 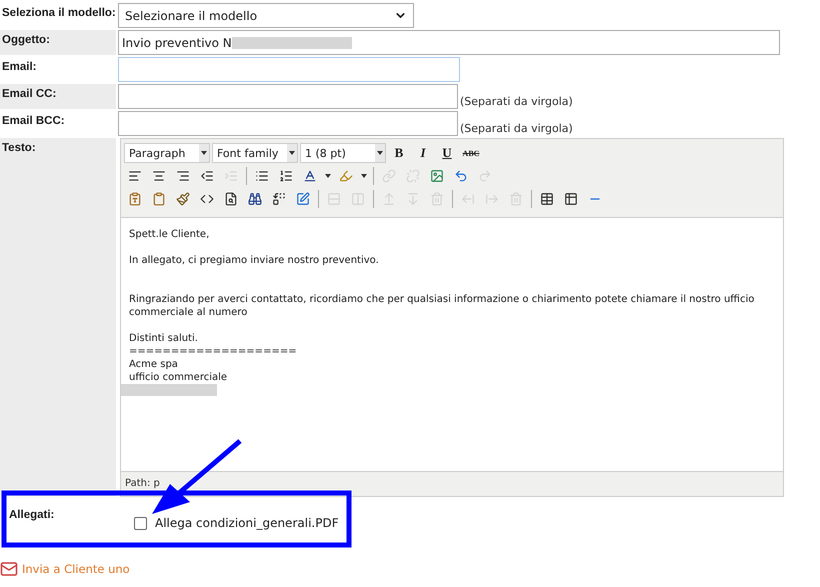 What do you see at coordinates (442, 306) in the screenshot?
I see `body-text: Ringraziando per averci contattato, ricordiamo che per qualsiasi informazione o chiarimento potete chiamare il nostro ufficio commerciale al numero` at bounding box center [442, 306].